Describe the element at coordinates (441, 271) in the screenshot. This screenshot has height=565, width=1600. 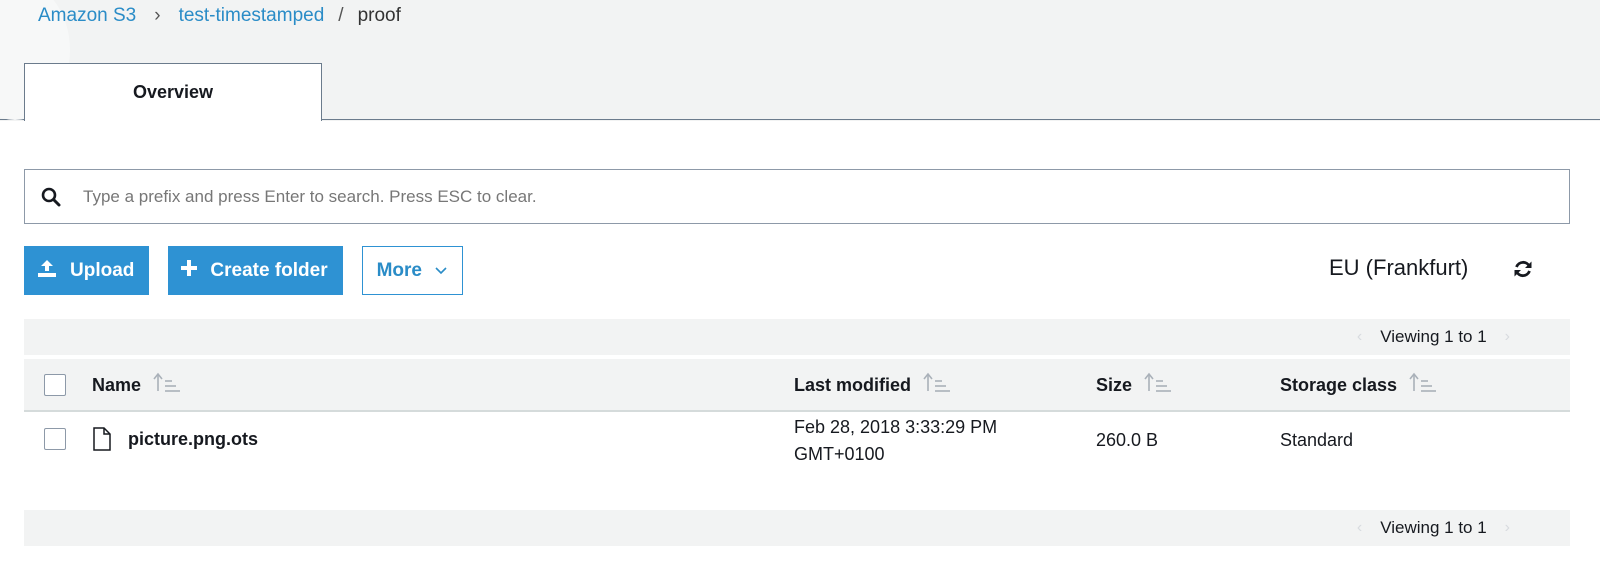
I see `chevron-down-icon` at that location.